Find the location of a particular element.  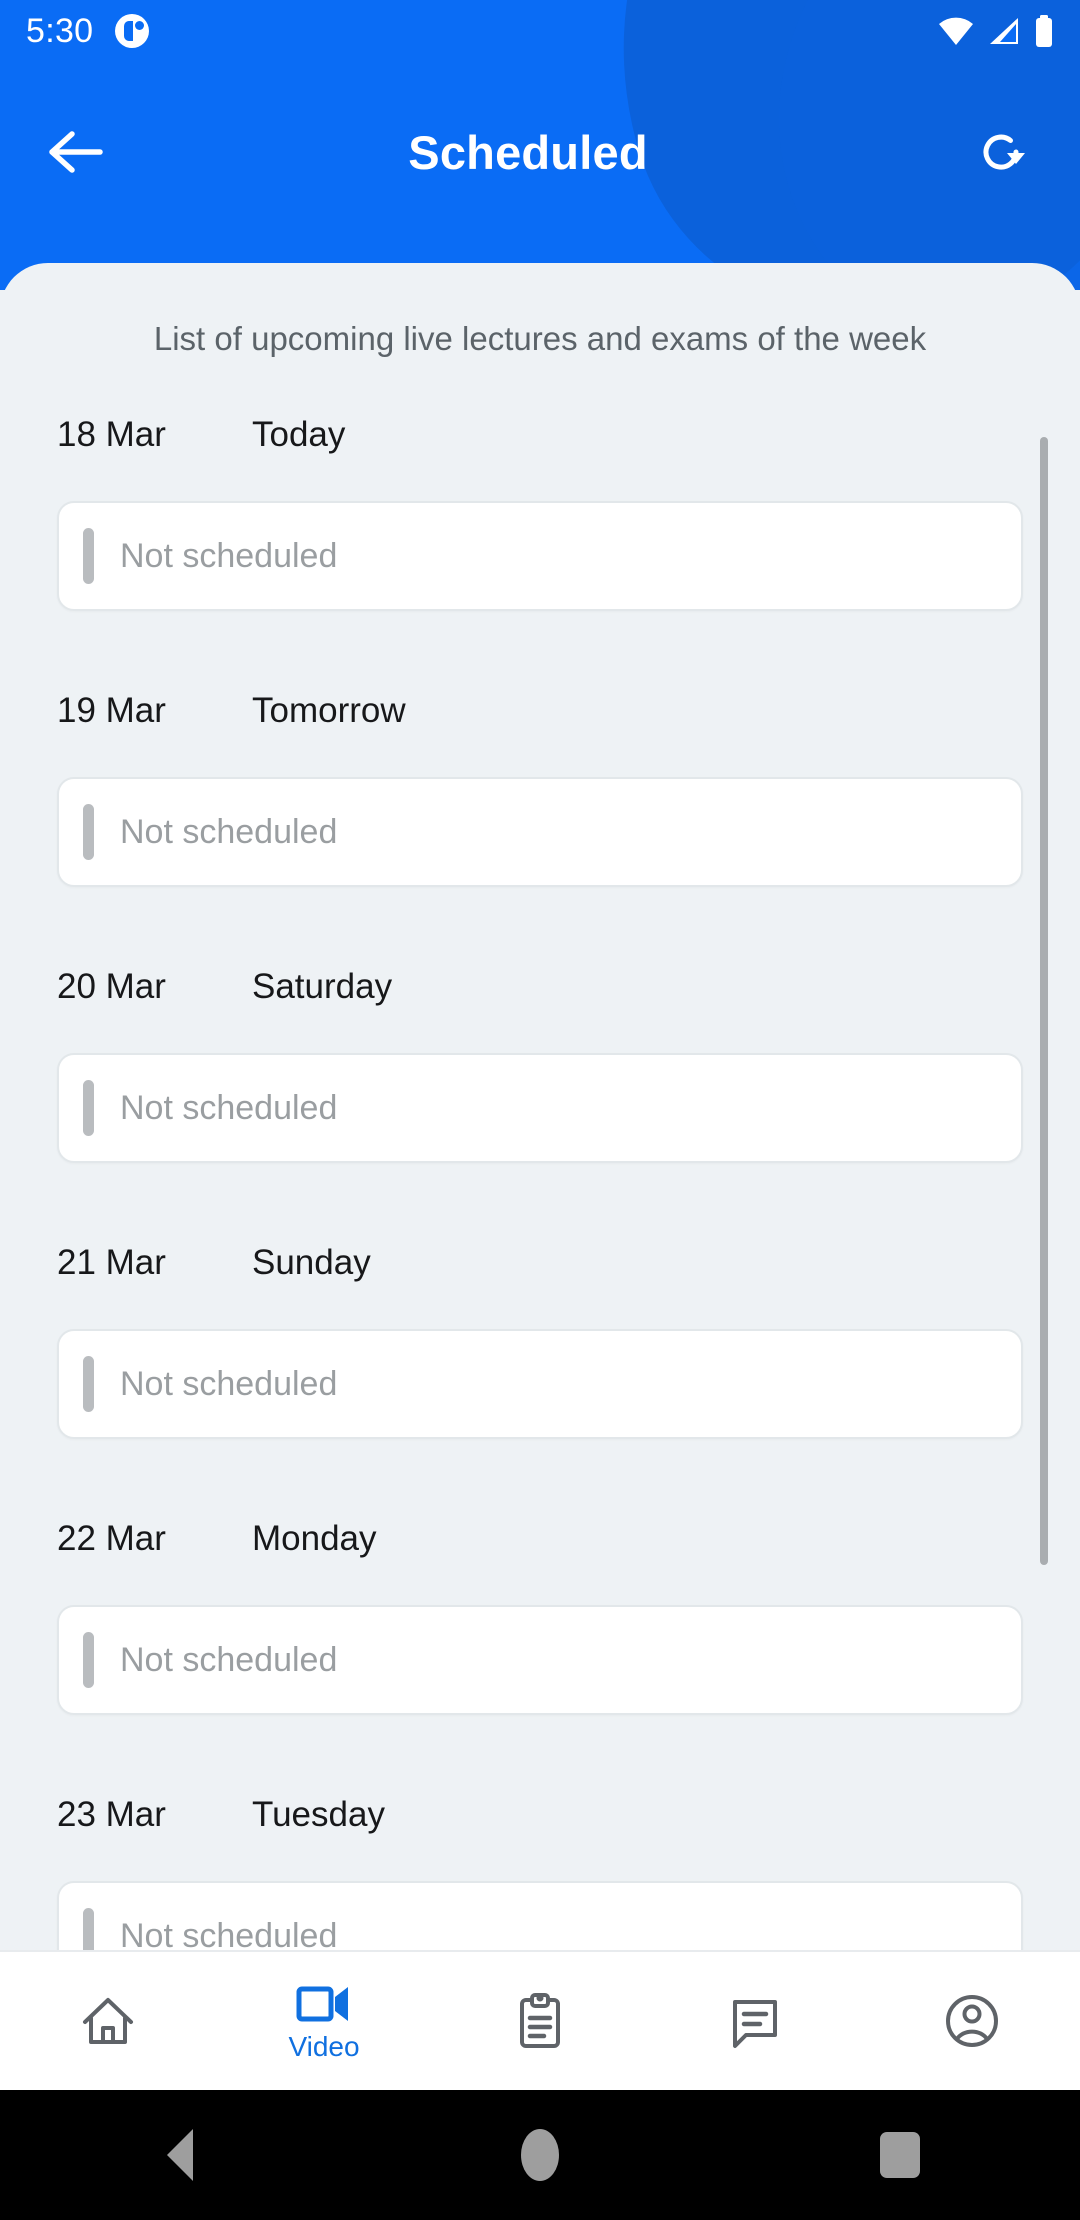

nav-item-account is located at coordinates (972, 2021).